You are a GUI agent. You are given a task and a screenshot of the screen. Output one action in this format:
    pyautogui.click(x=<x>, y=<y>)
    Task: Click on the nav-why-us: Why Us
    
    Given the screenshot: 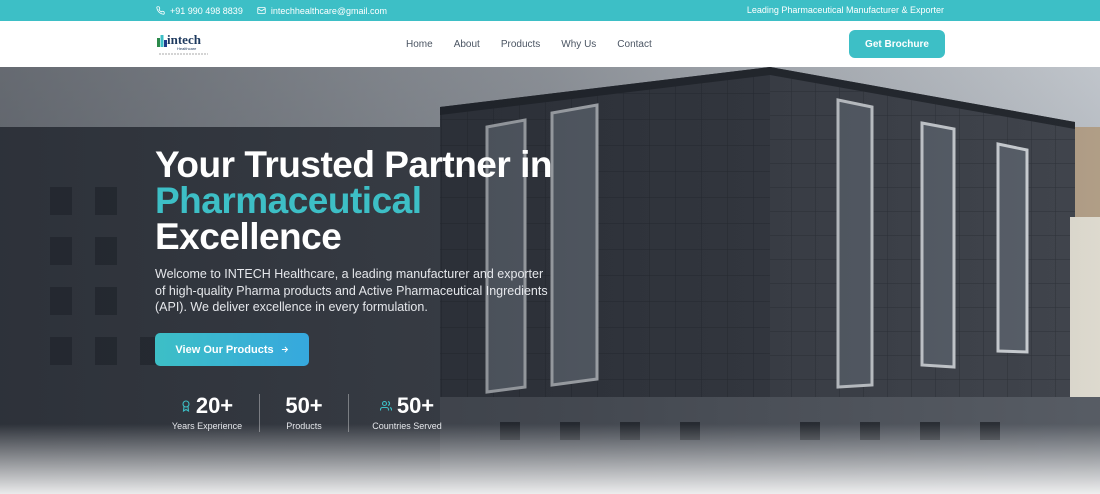 What is the action you would take?
    pyautogui.click(x=578, y=44)
    